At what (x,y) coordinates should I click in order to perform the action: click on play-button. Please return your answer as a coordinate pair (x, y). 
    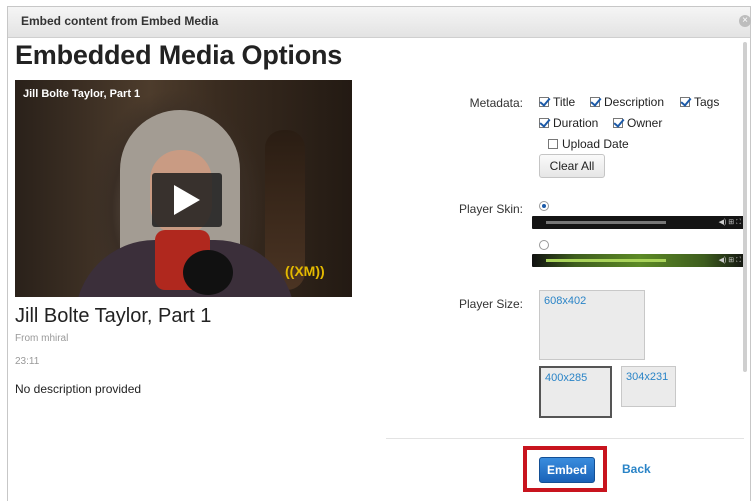
    Looking at the image, I should click on (187, 200).